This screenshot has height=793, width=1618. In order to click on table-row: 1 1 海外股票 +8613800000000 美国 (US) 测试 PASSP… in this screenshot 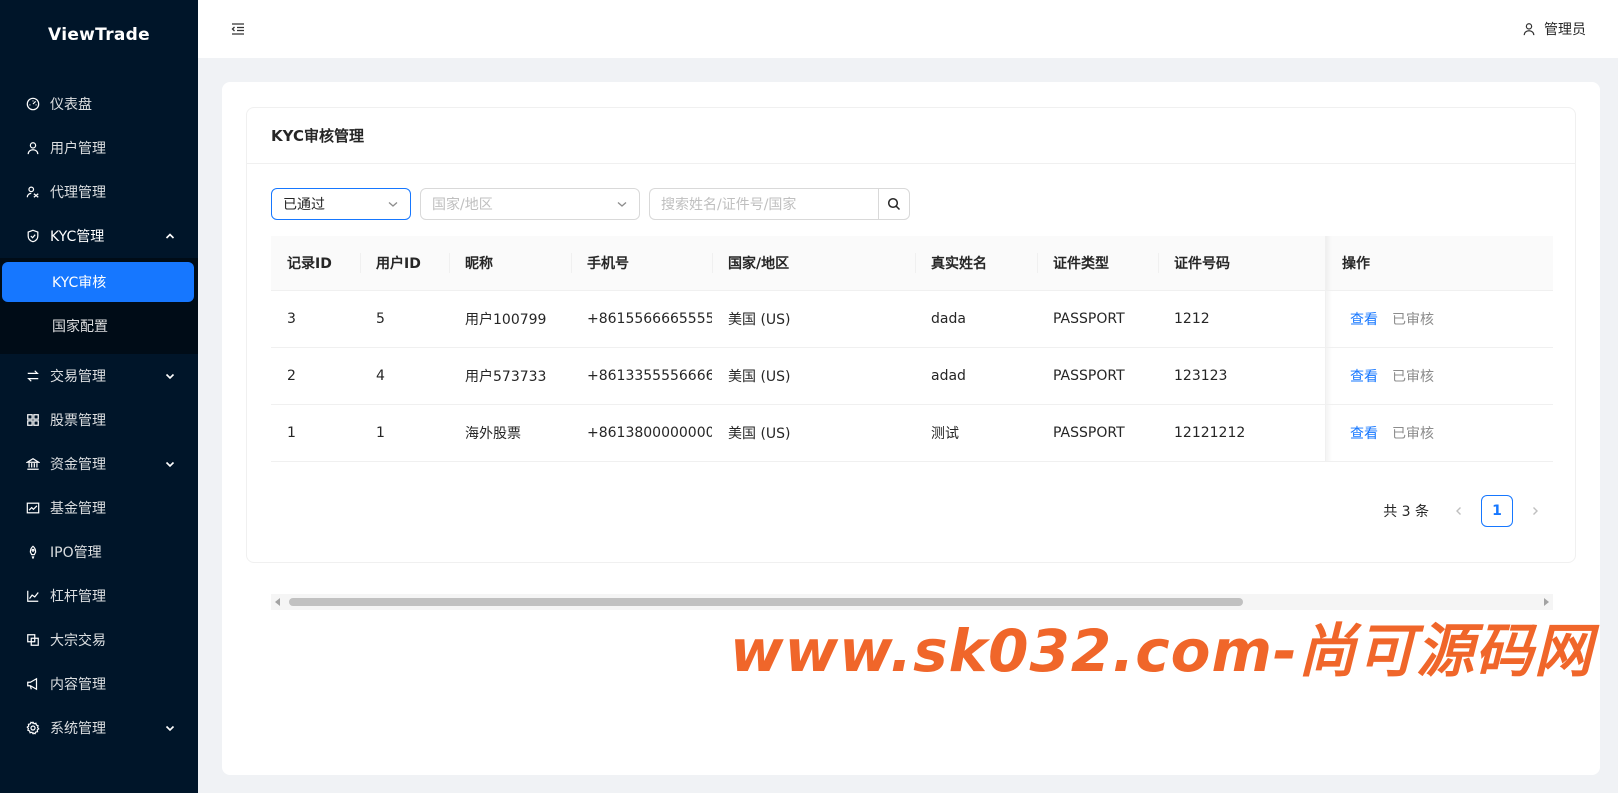, I will do `click(912, 433)`.